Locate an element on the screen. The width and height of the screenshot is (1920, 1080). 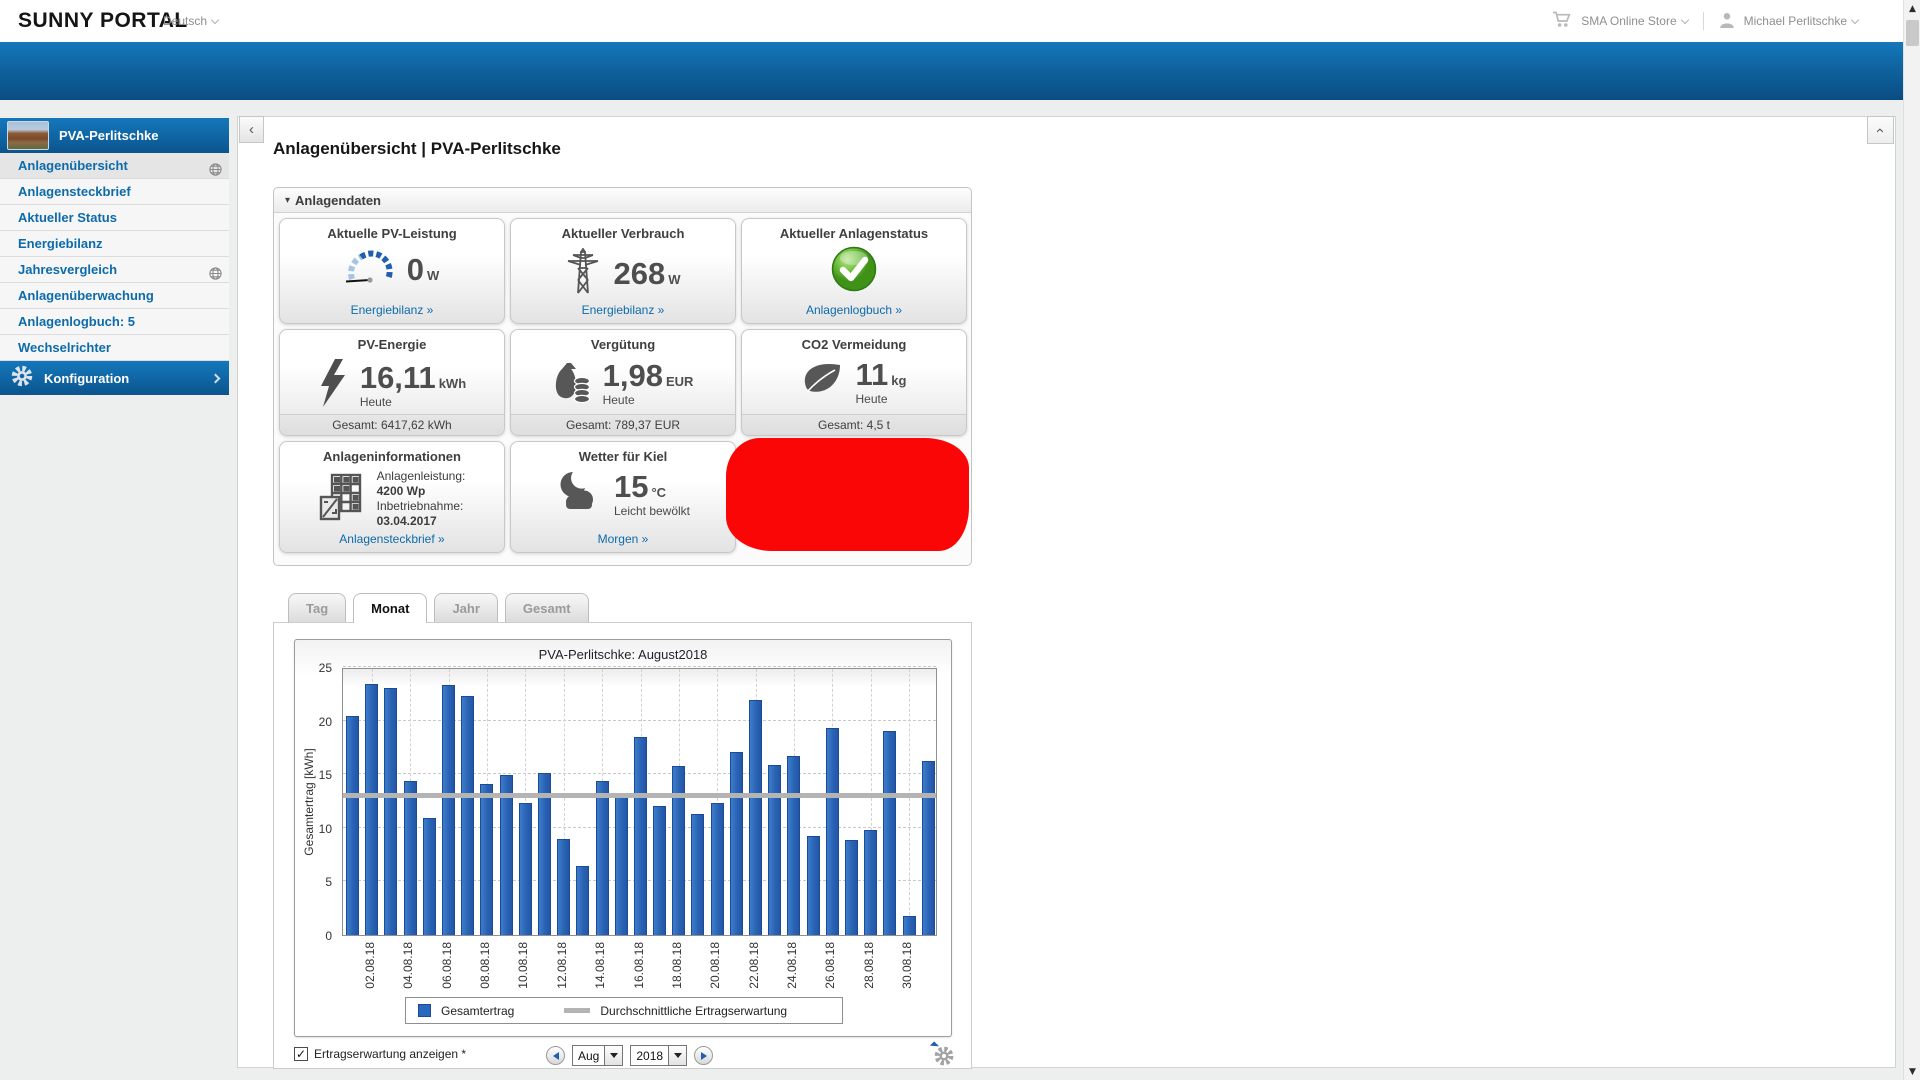
x-tick-label: 26.08.18 is located at coordinates (830, 965).